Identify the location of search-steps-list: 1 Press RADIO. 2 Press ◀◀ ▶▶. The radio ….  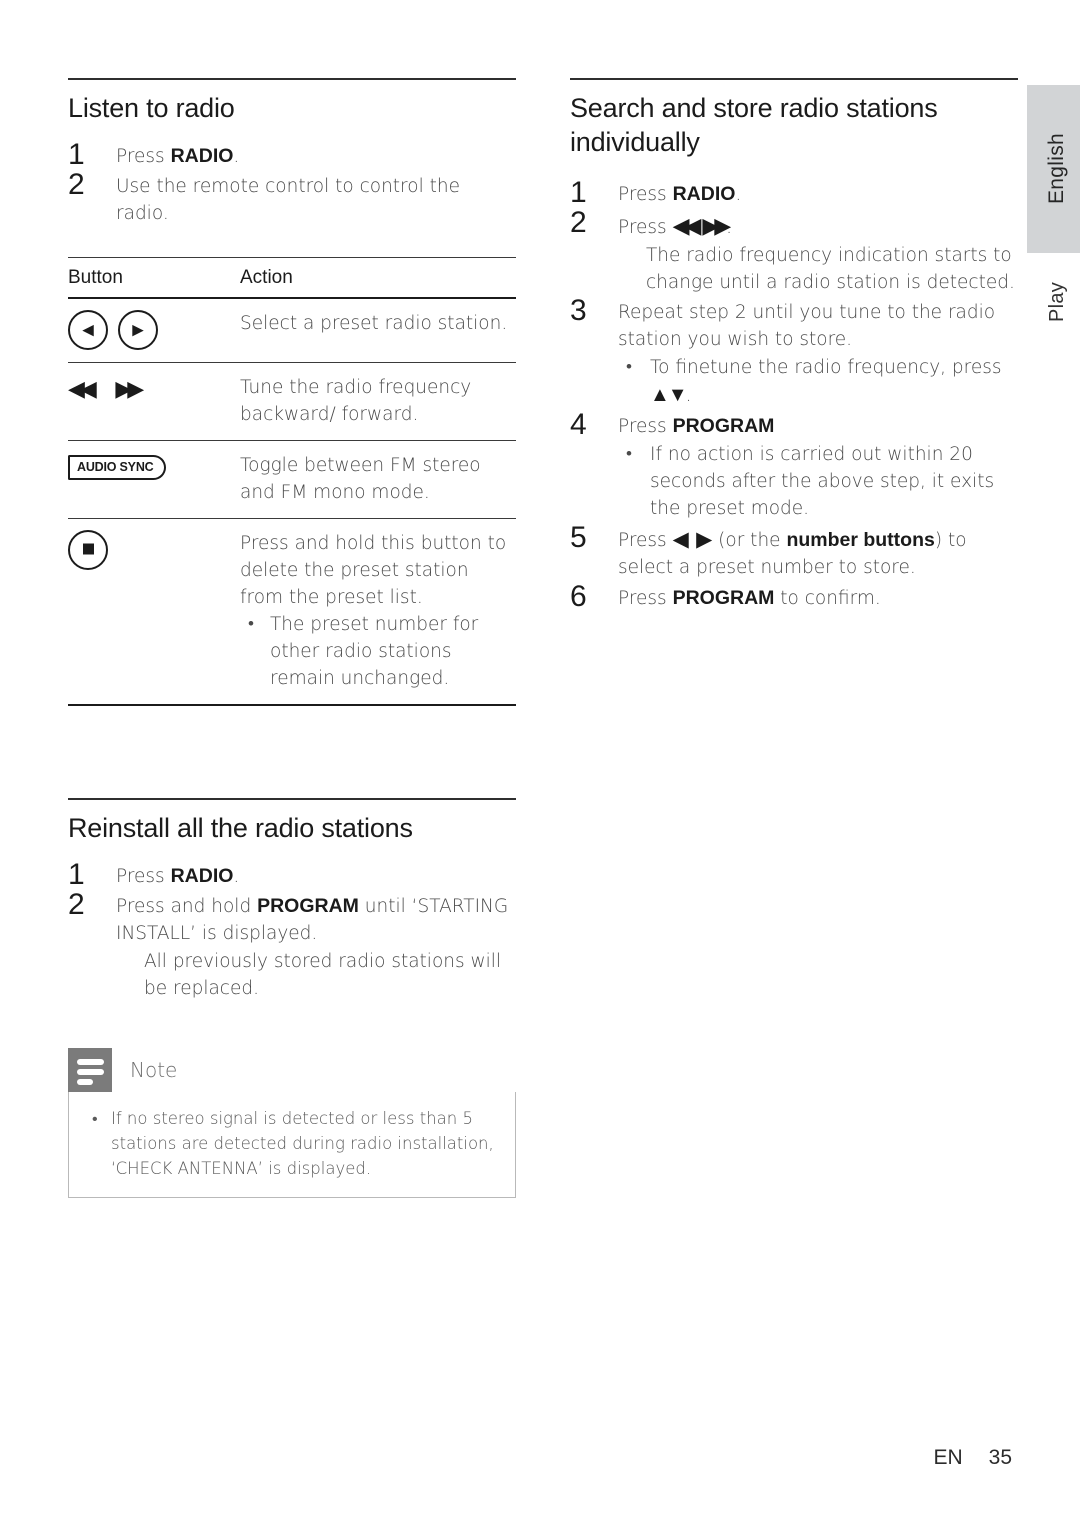
(794, 394).